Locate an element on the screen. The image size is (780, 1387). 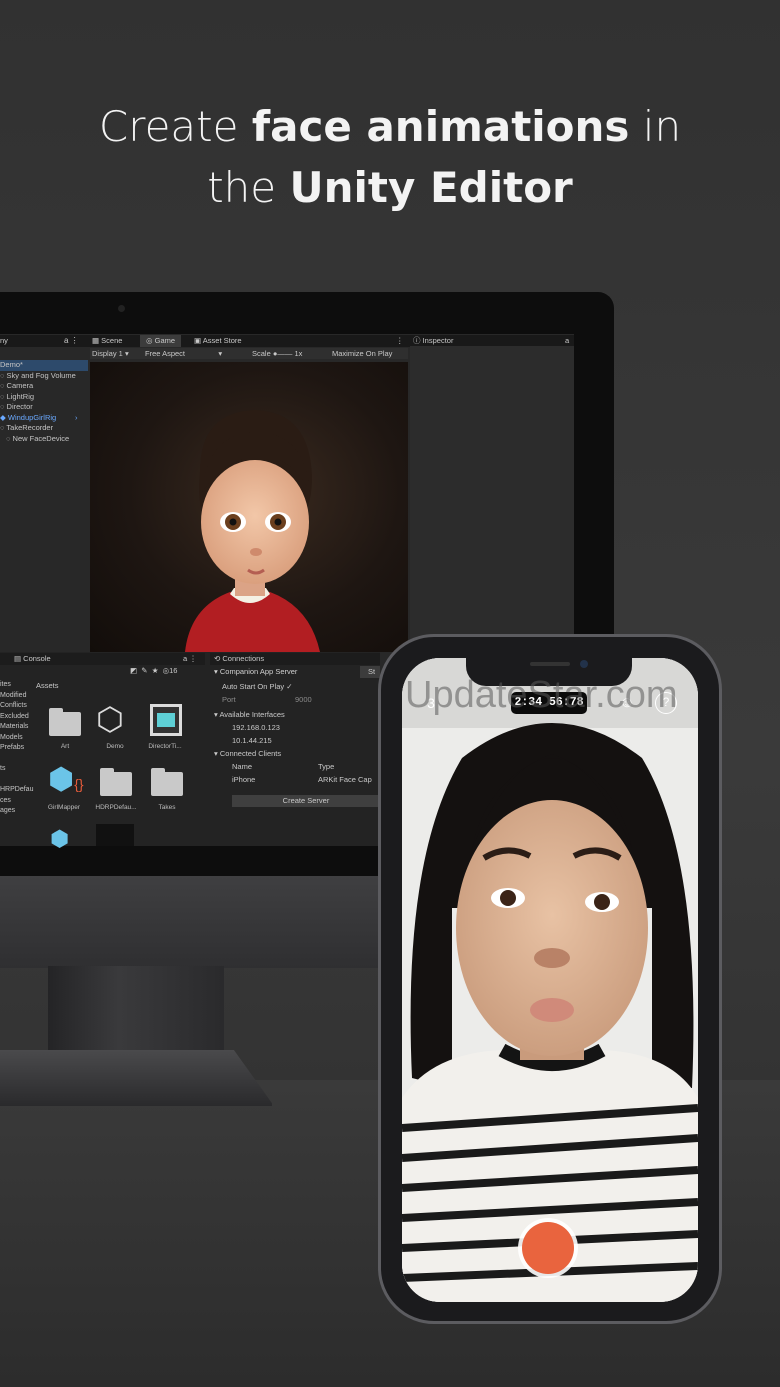
tab-connections: ⟲ Connections is located at coordinates (239, 659).